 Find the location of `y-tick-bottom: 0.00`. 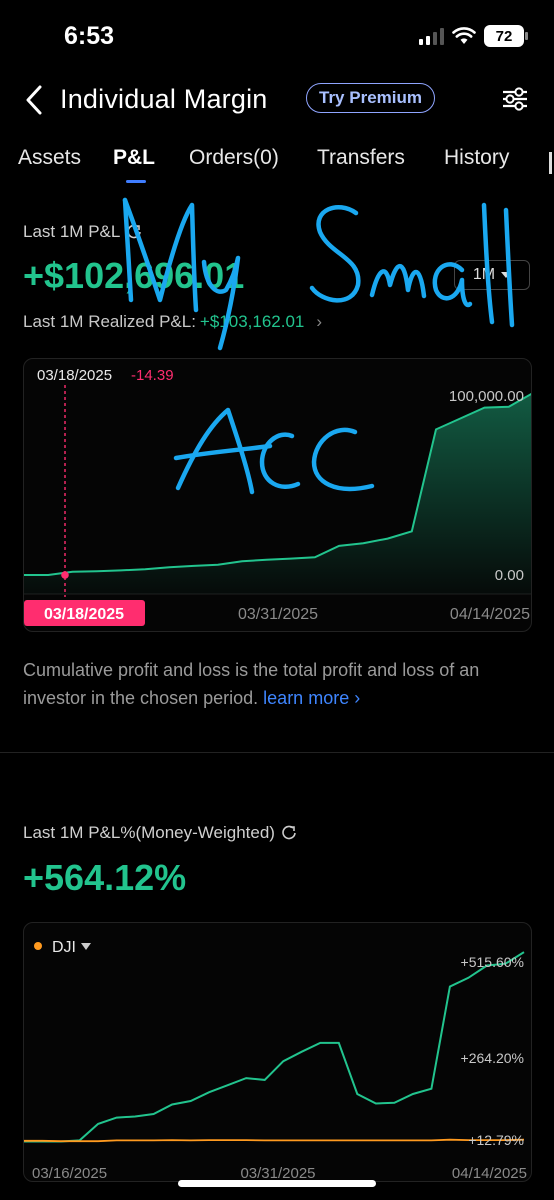

y-tick-bottom: 0.00 is located at coordinates (509, 575).